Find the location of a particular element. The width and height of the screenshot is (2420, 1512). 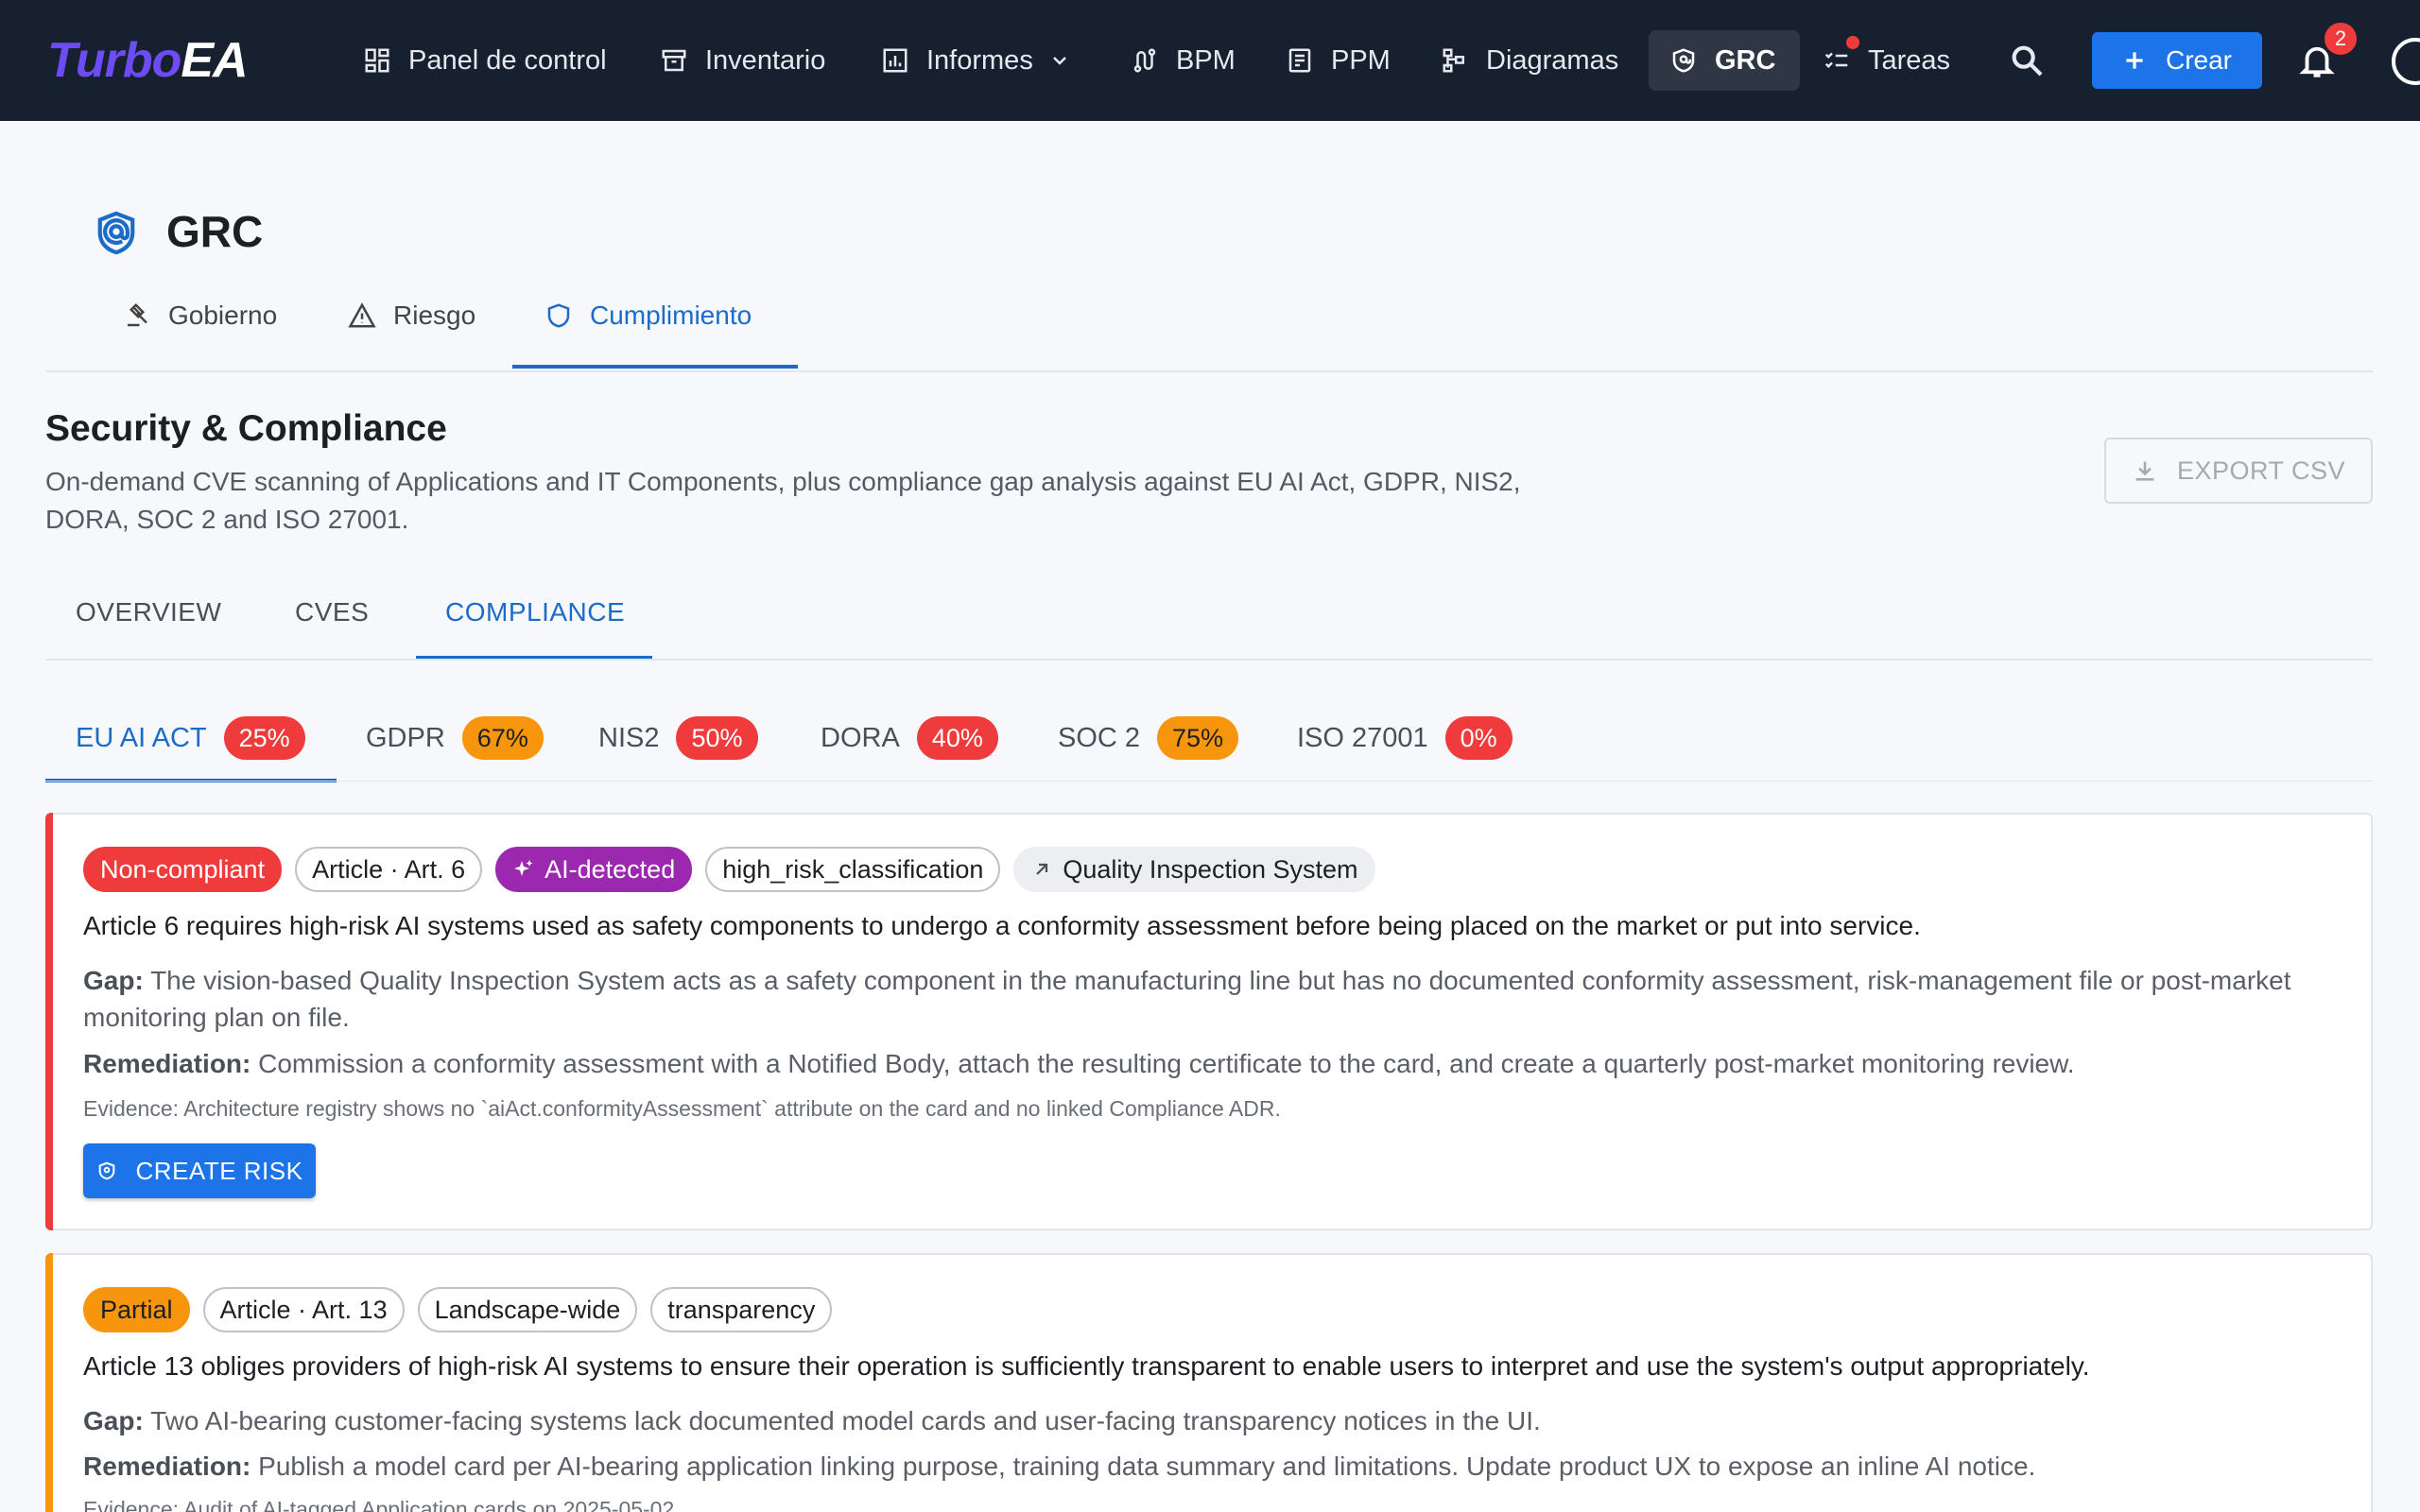

checklist-icon is located at coordinates (1836, 60).